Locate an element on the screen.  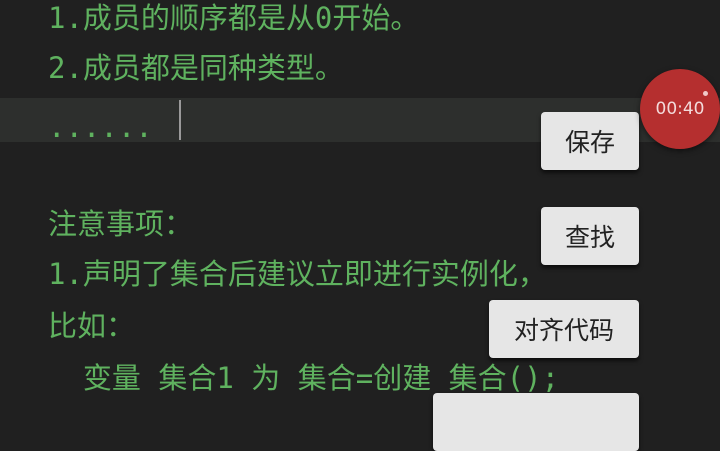
code-line-text: 变量 集合1 为 集合=创建 集合(); is located at coordinates (304, 378).